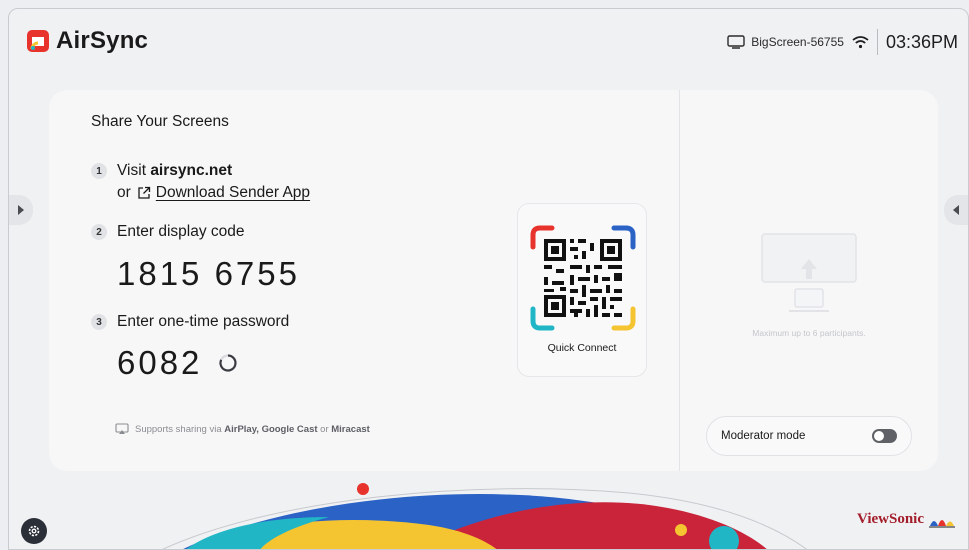 This screenshot has width=969, height=550. What do you see at coordinates (208, 273) in the screenshot?
I see `display-code: 1815 6755` at bounding box center [208, 273].